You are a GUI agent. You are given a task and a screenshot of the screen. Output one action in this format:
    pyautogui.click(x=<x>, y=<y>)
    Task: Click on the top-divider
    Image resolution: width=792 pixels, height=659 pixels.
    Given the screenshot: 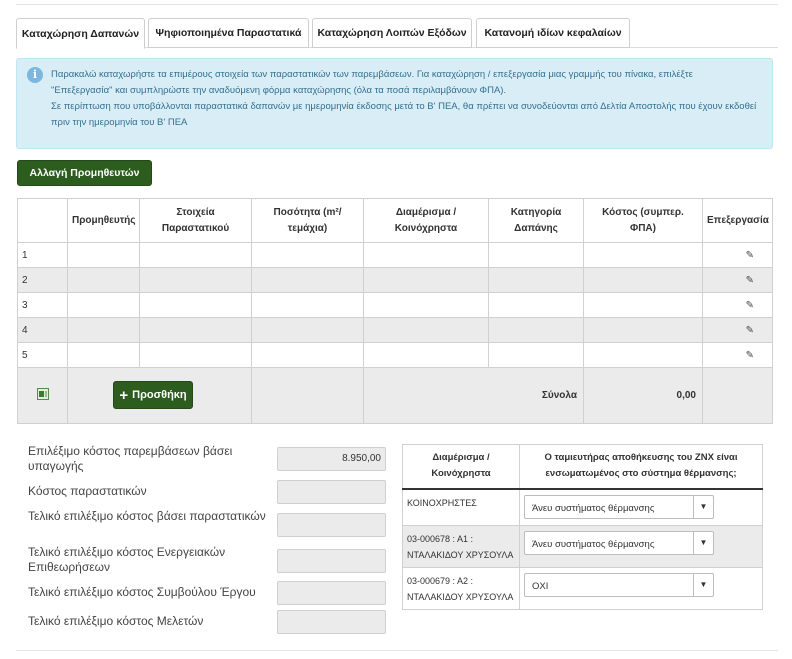 What is the action you would take?
    pyautogui.click(x=397, y=4)
    